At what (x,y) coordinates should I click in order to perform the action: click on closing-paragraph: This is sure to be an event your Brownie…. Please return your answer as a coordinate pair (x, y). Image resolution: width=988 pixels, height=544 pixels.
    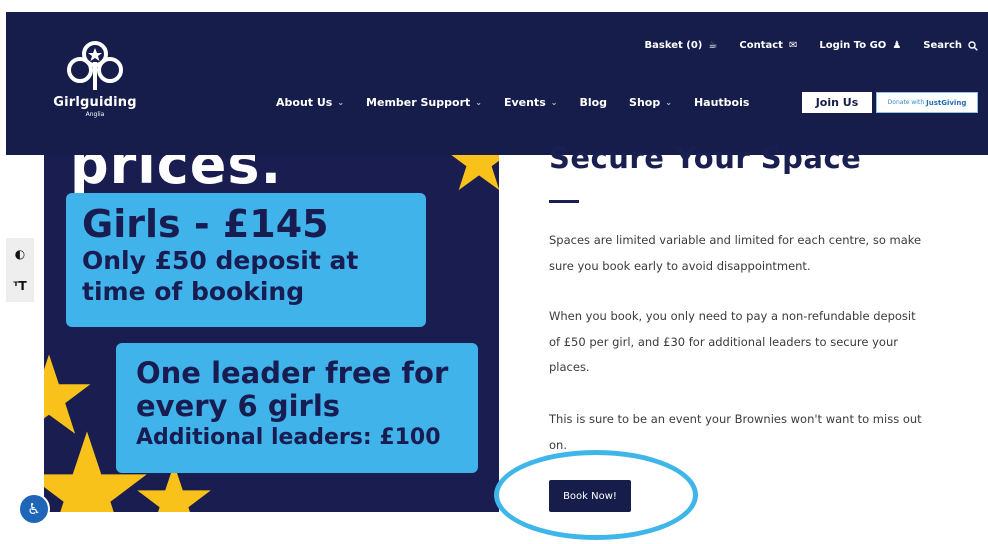
    Looking at the image, I should click on (735, 432).